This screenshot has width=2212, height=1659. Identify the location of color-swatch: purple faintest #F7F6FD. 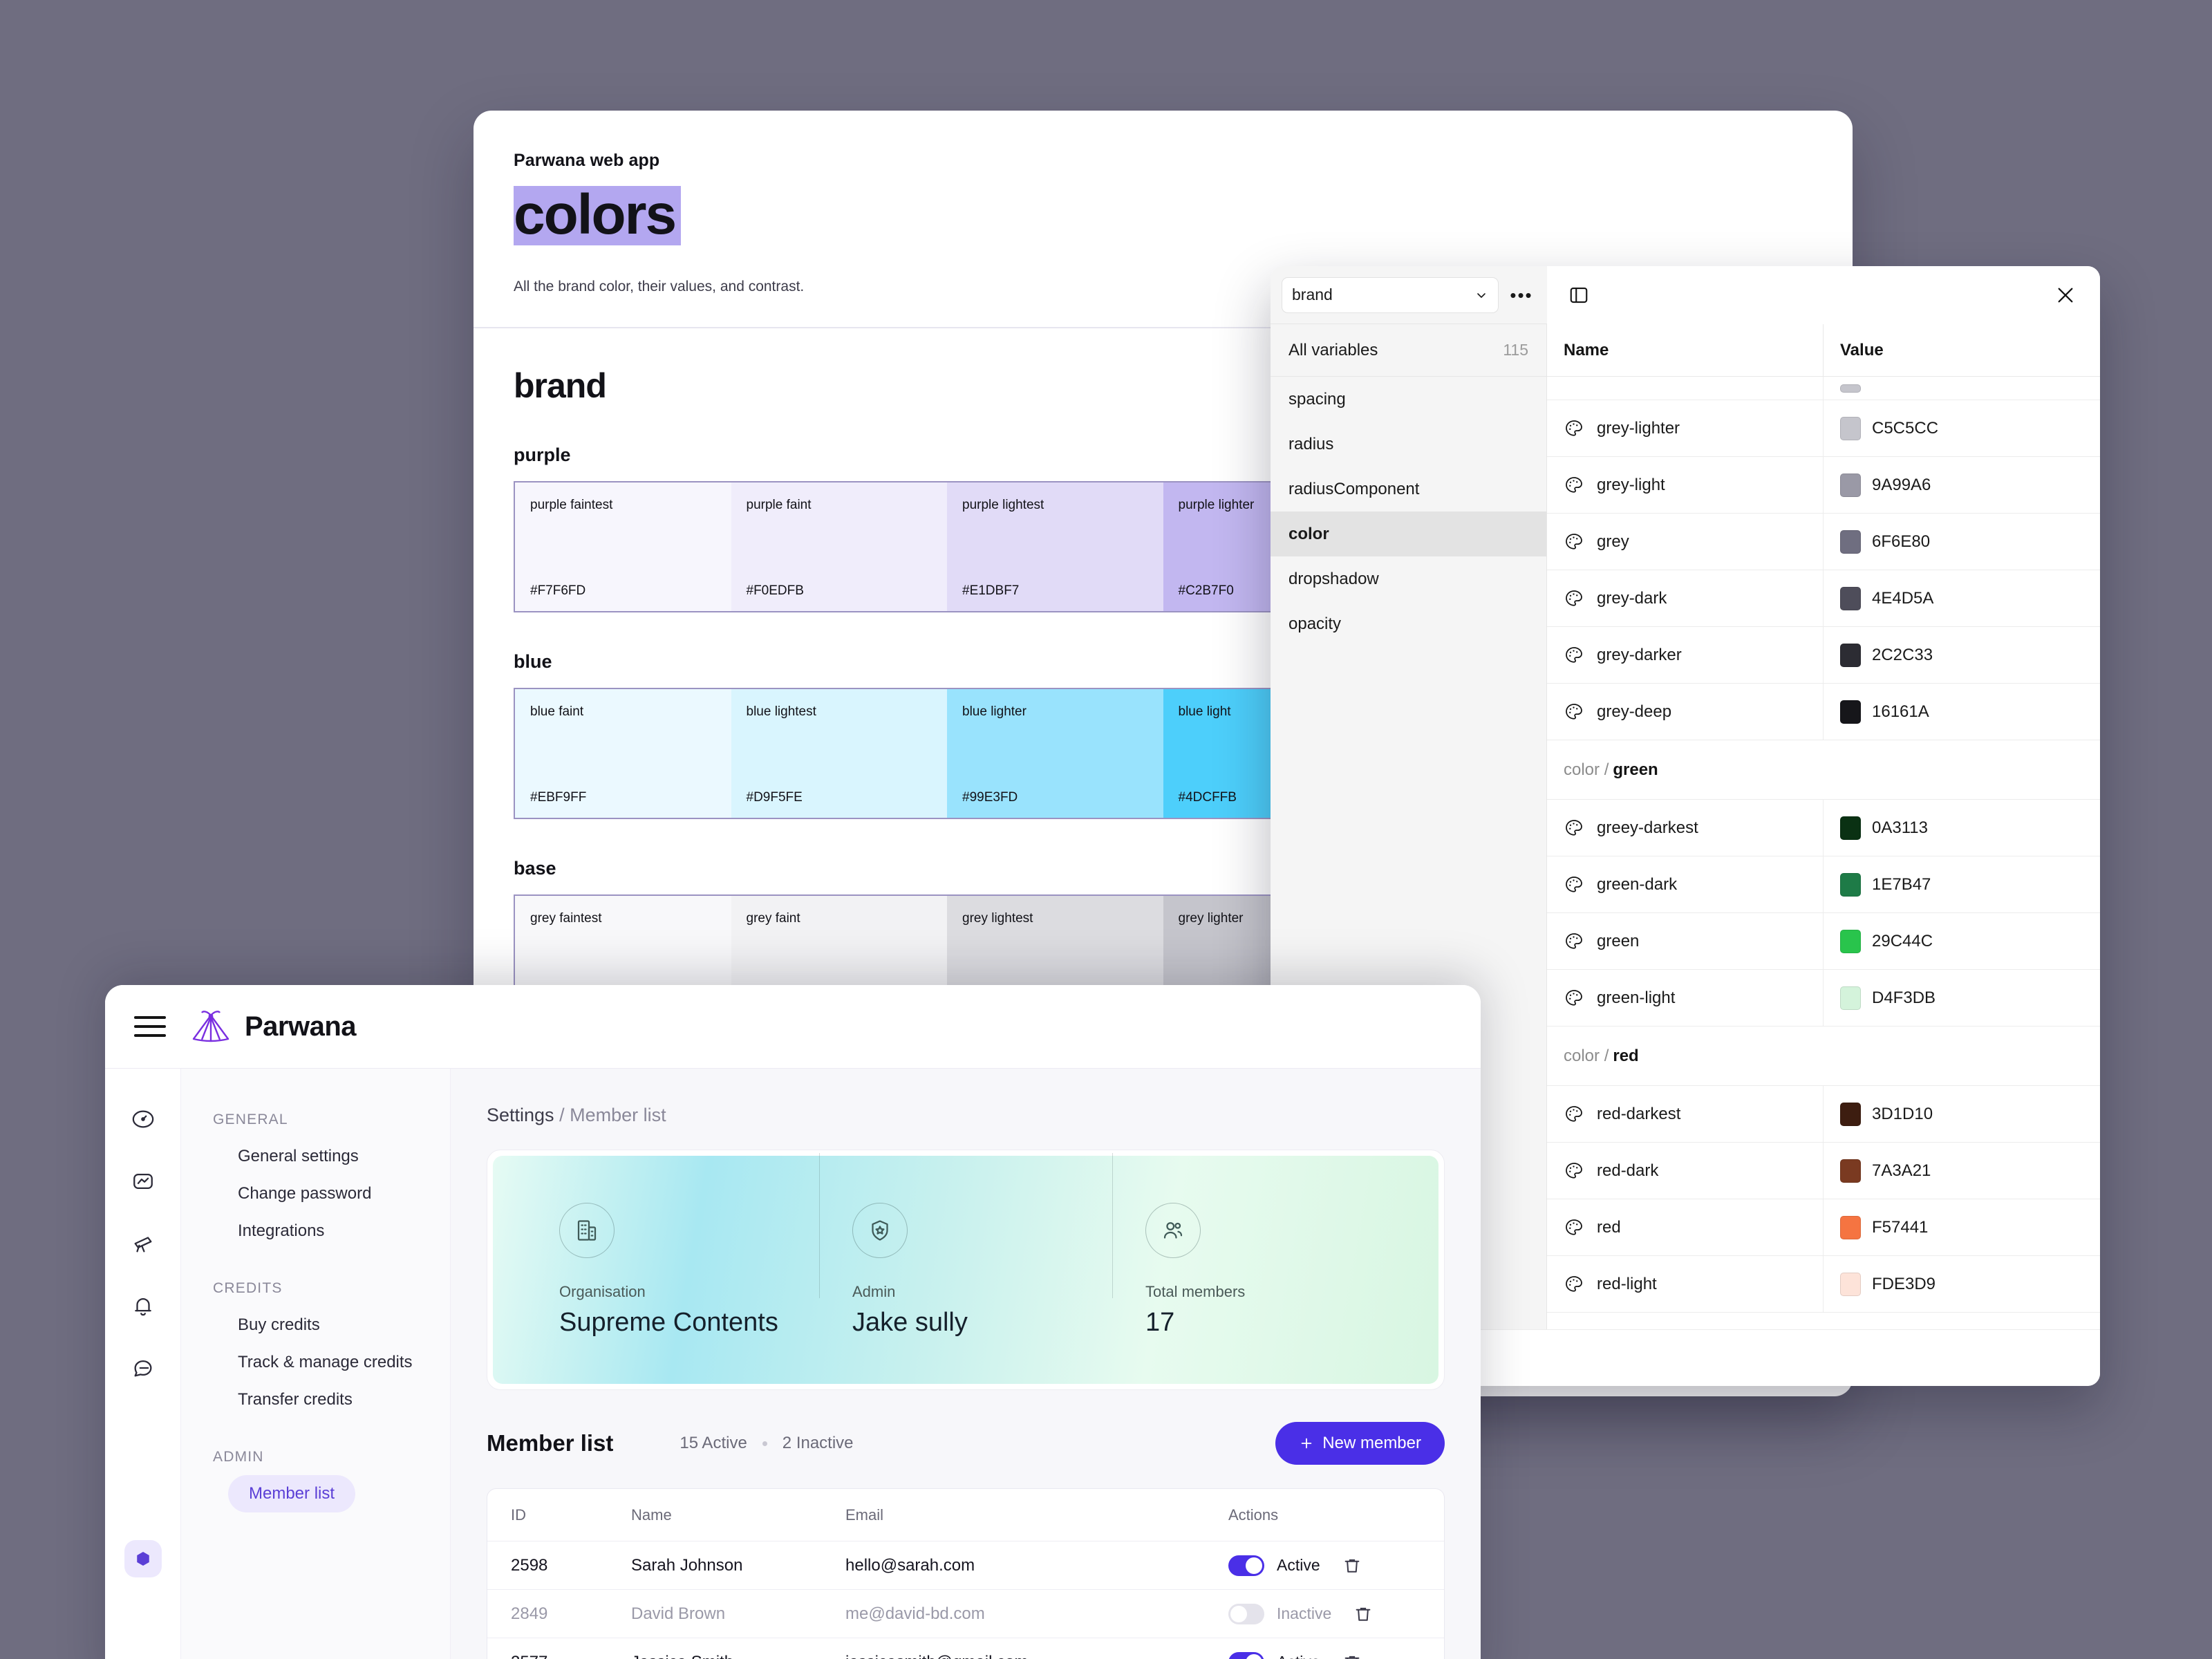
(623, 547).